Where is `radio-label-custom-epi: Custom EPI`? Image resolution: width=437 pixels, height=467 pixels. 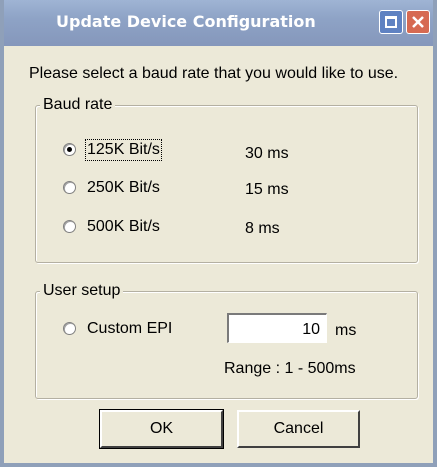 radio-label-custom-epi: Custom EPI is located at coordinates (129, 329).